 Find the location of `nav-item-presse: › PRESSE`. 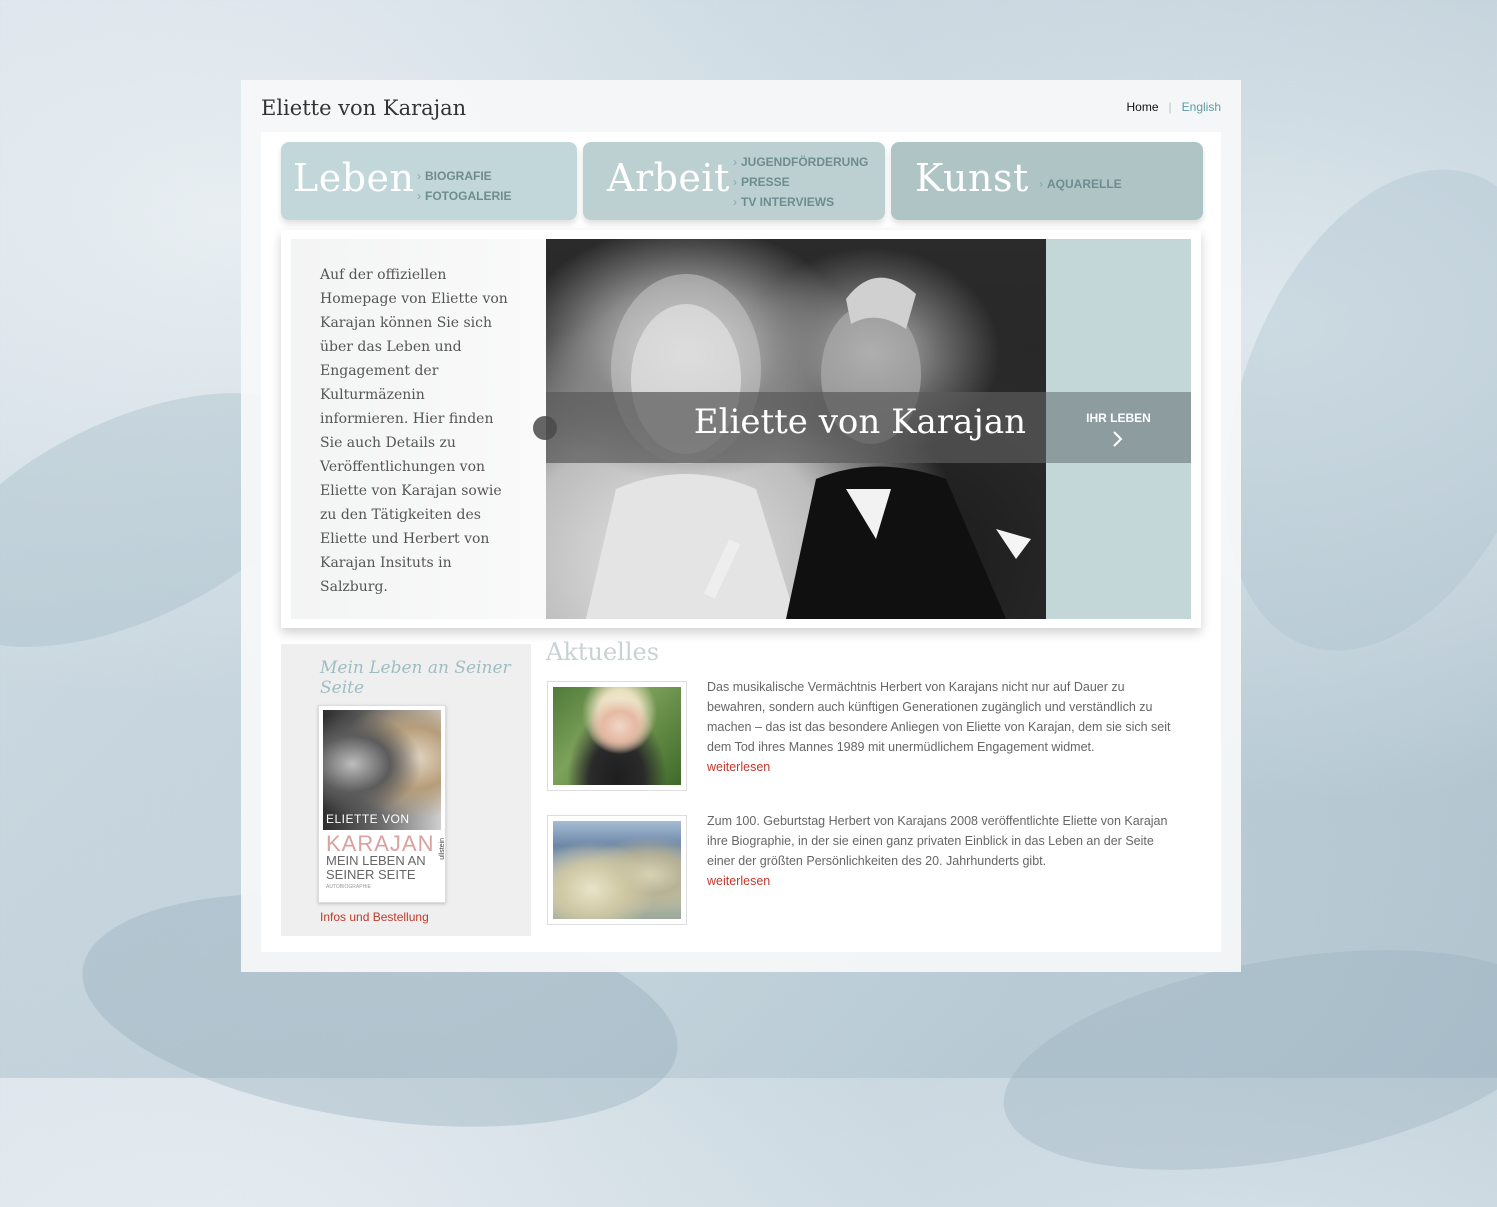

nav-item-presse: › PRESSE is located at coordinates (800, 182).